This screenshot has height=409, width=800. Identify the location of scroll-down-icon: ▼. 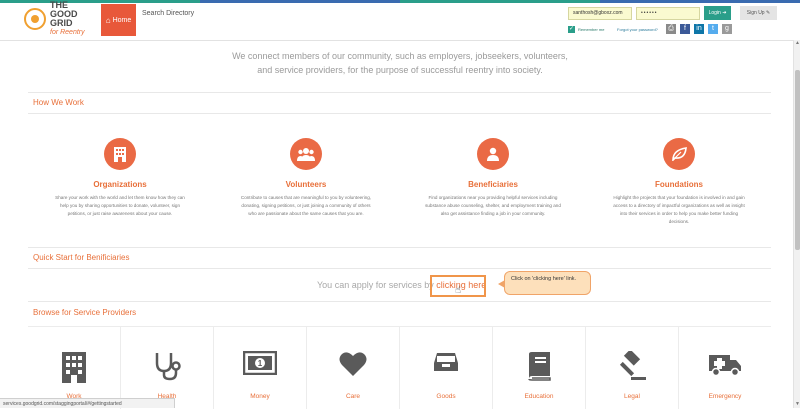
(797, 404).